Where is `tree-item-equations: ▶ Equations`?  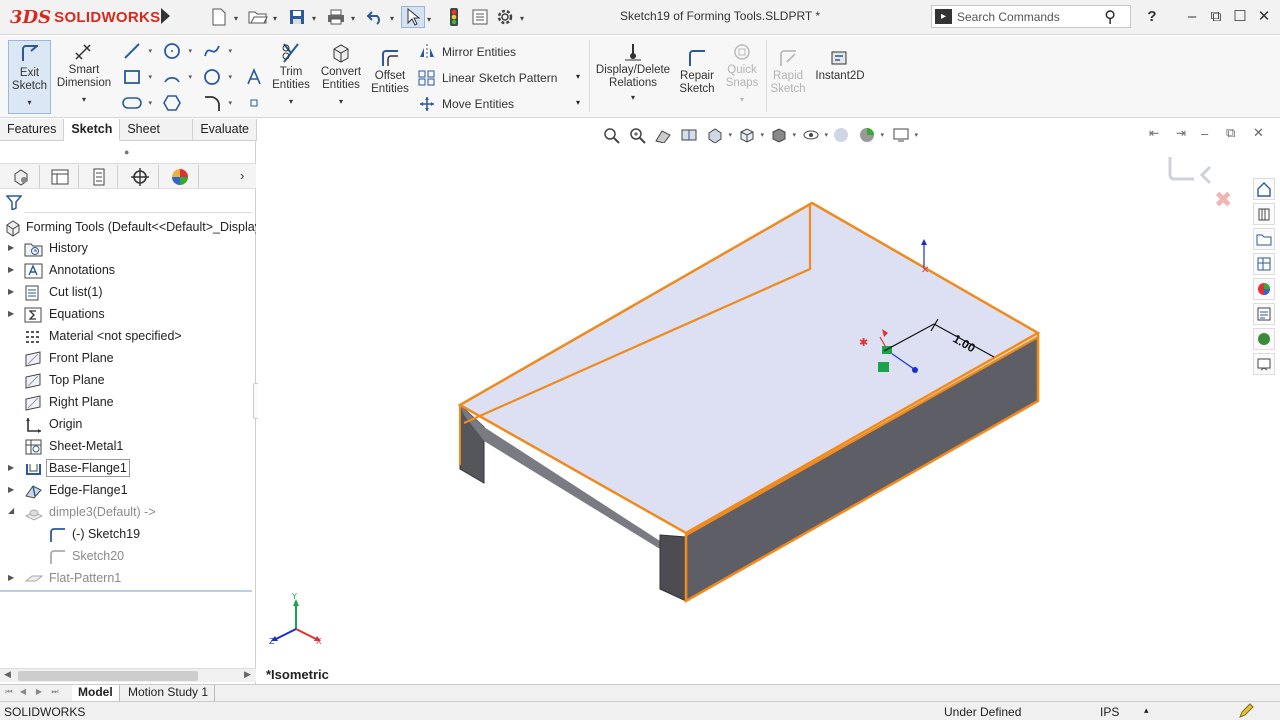 tree-item-equations: ▶ Equations is located at coordinates (128, 315).